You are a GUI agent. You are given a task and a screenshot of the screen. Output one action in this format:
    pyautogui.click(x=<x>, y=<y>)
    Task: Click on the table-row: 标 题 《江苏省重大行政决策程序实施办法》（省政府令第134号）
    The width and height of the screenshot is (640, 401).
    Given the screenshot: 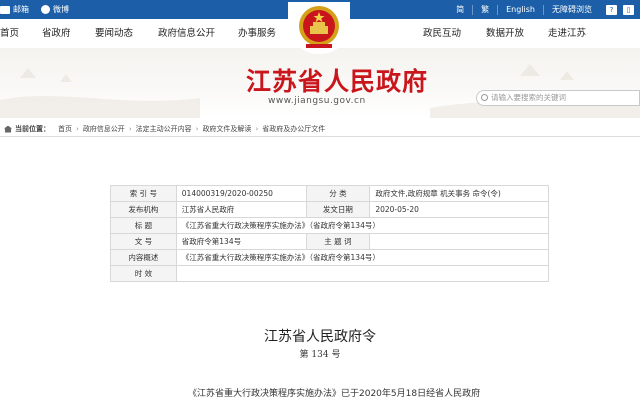 What is the action you would take?
    pyautogui.click(x=330, y=225)
    